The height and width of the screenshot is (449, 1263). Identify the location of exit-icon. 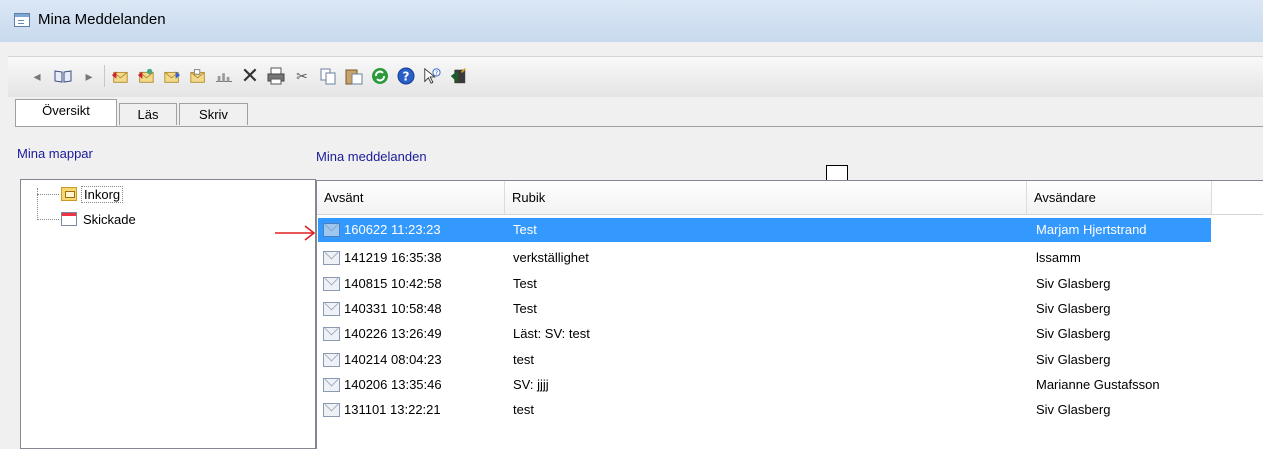
(458, 76).